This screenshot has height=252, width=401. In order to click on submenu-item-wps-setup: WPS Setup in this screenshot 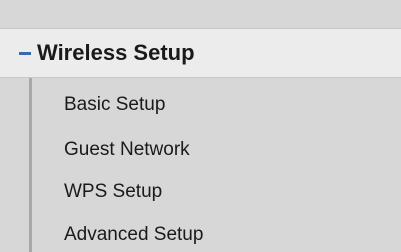, I will do `click(113, 192)`.